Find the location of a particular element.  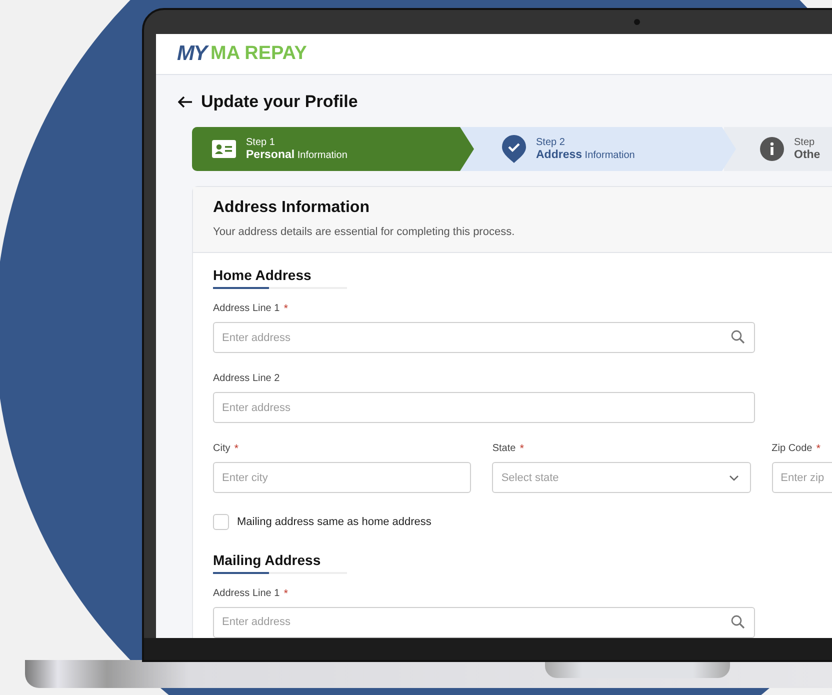

field-label: State is located at coordinates (504, 449).